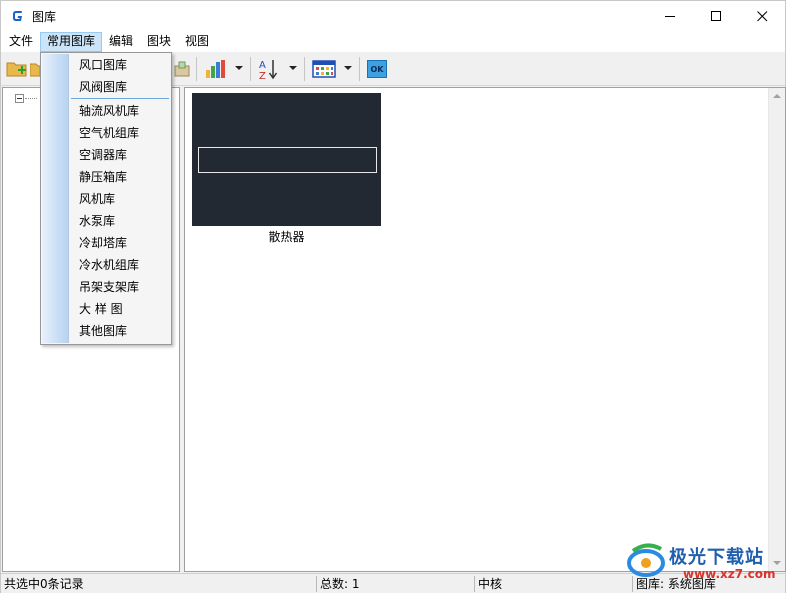  Describe the element at coordinates (340, 584) in the screenshot. I see `status-total: 总数: 1` at that location.